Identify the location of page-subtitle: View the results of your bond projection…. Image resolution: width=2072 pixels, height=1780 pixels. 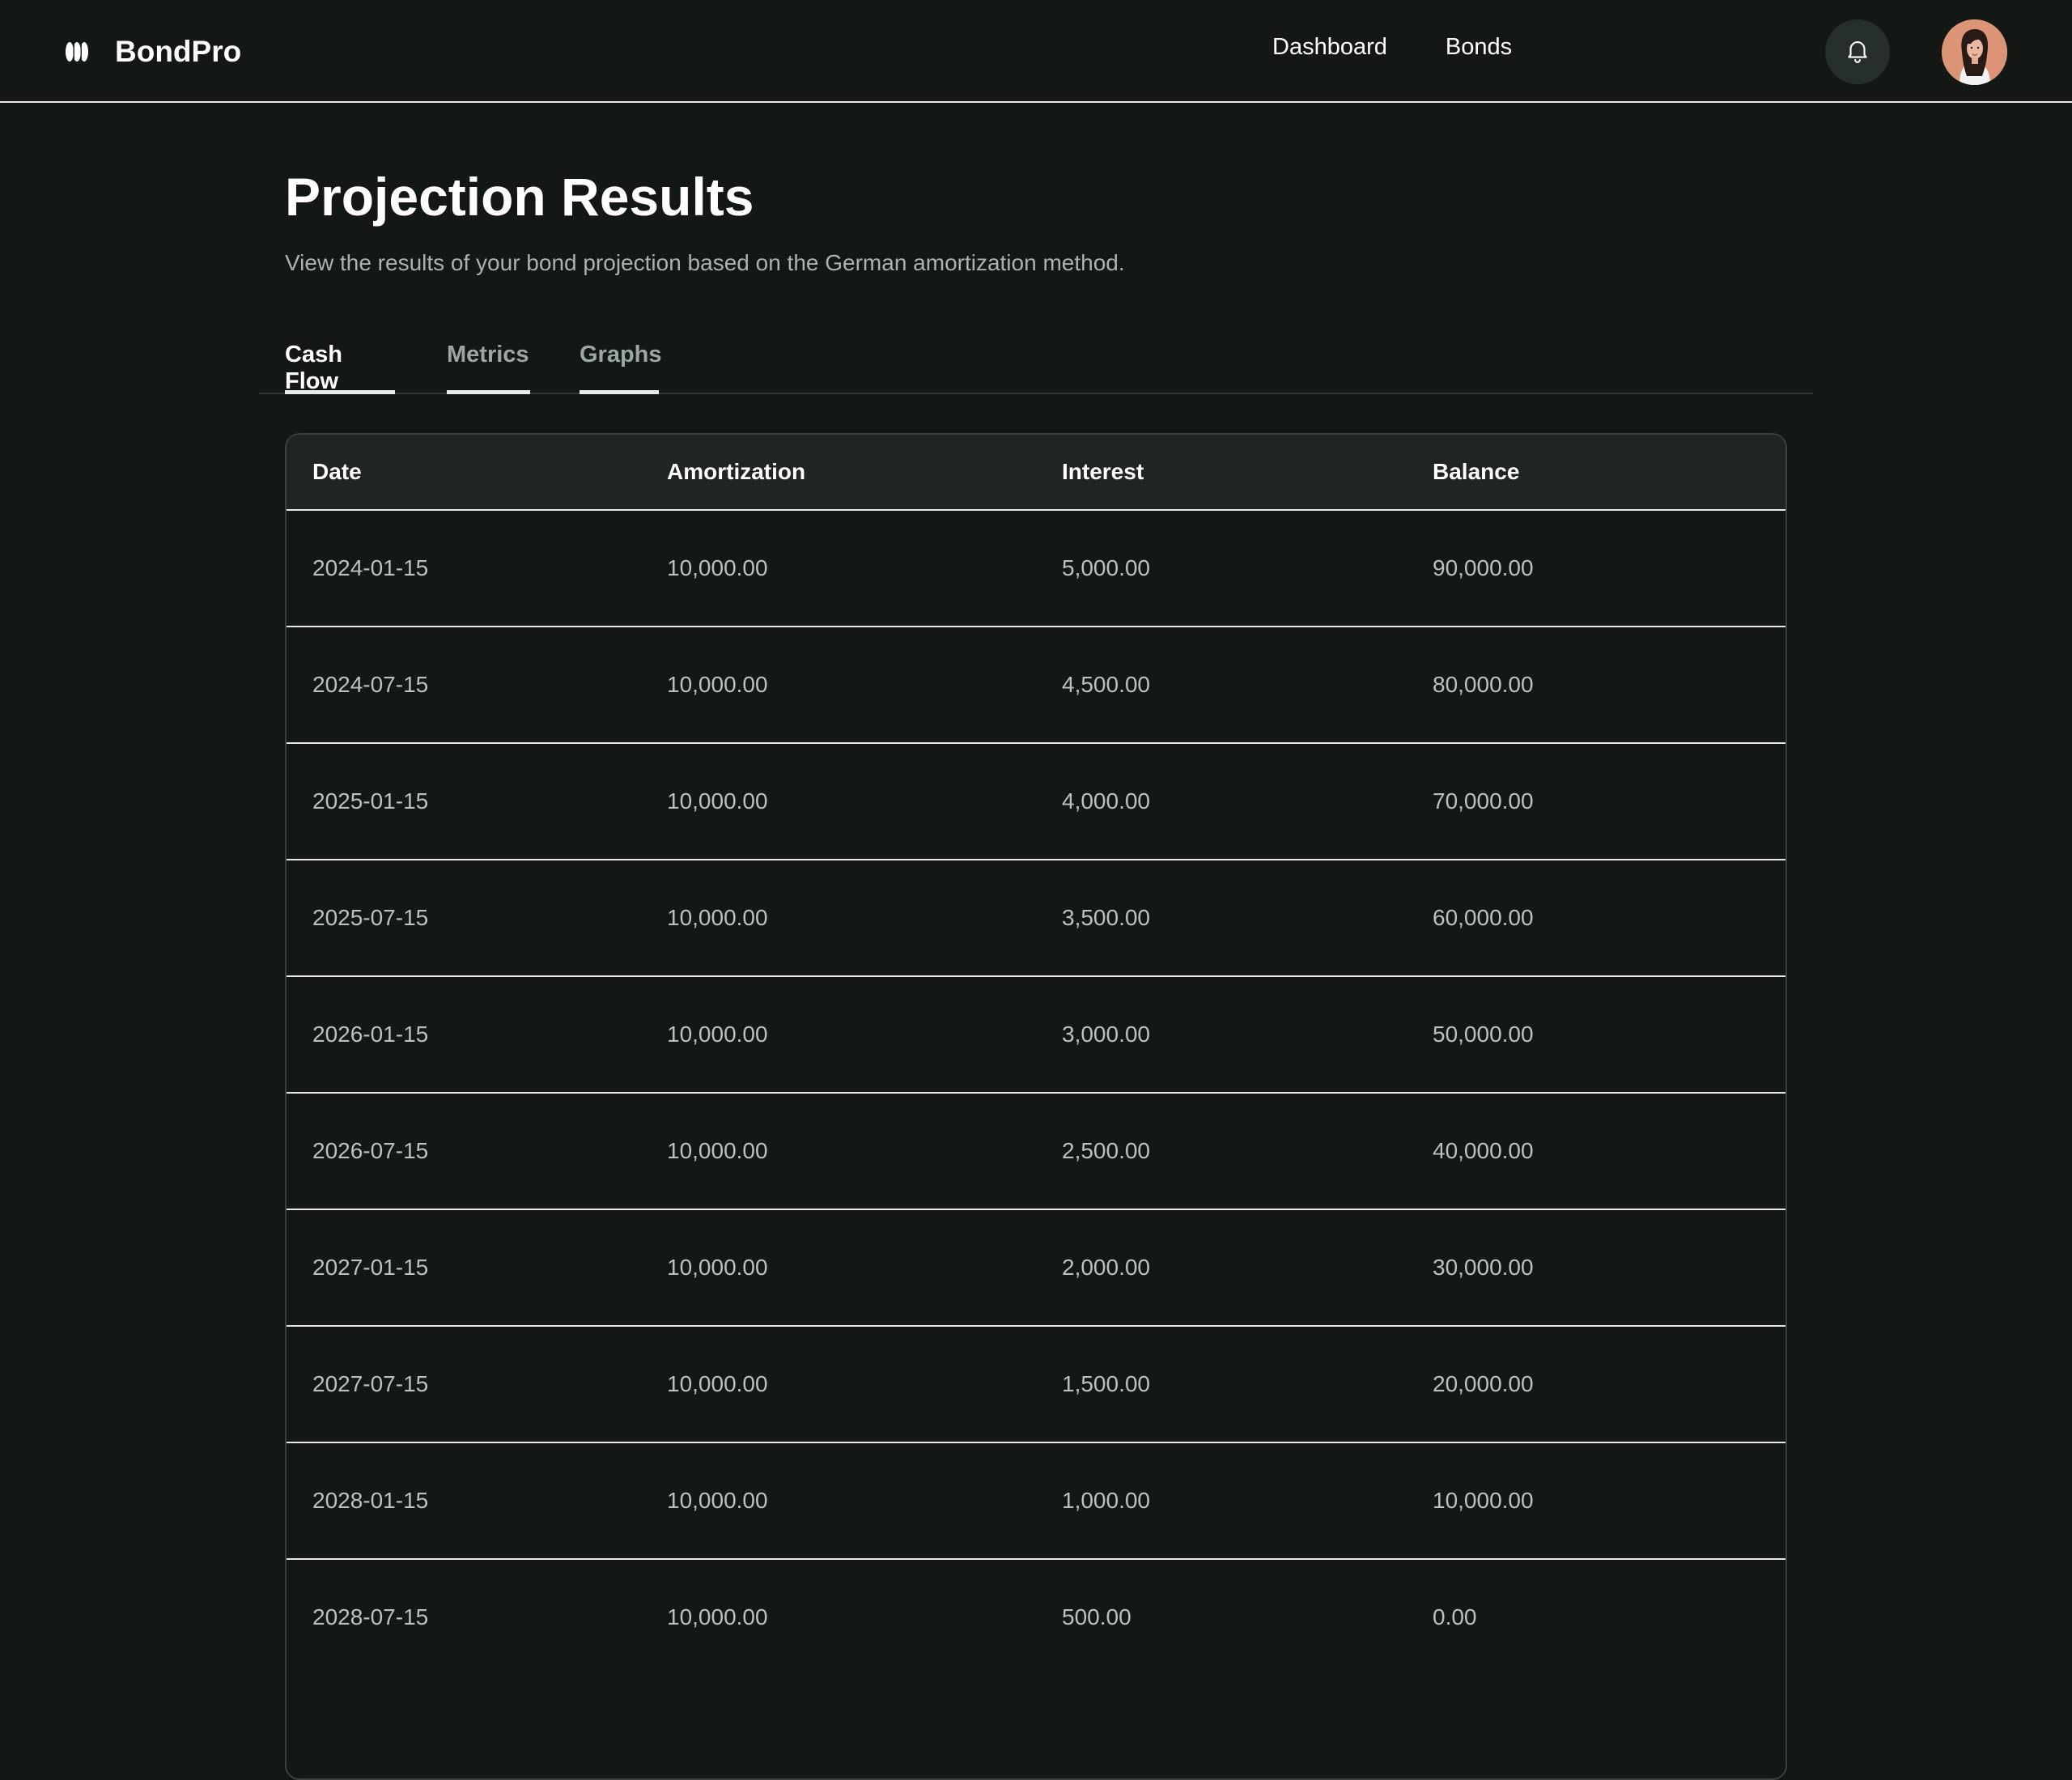
(705, 262).